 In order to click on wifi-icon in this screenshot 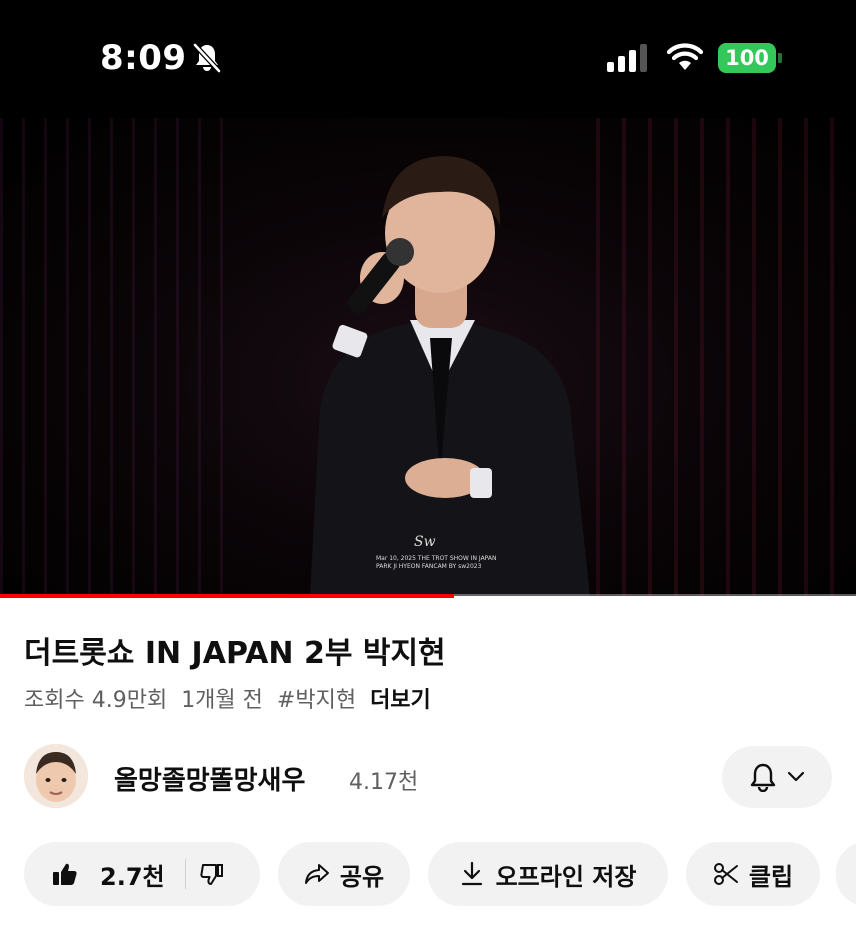, I will do `click(685, 56)`.